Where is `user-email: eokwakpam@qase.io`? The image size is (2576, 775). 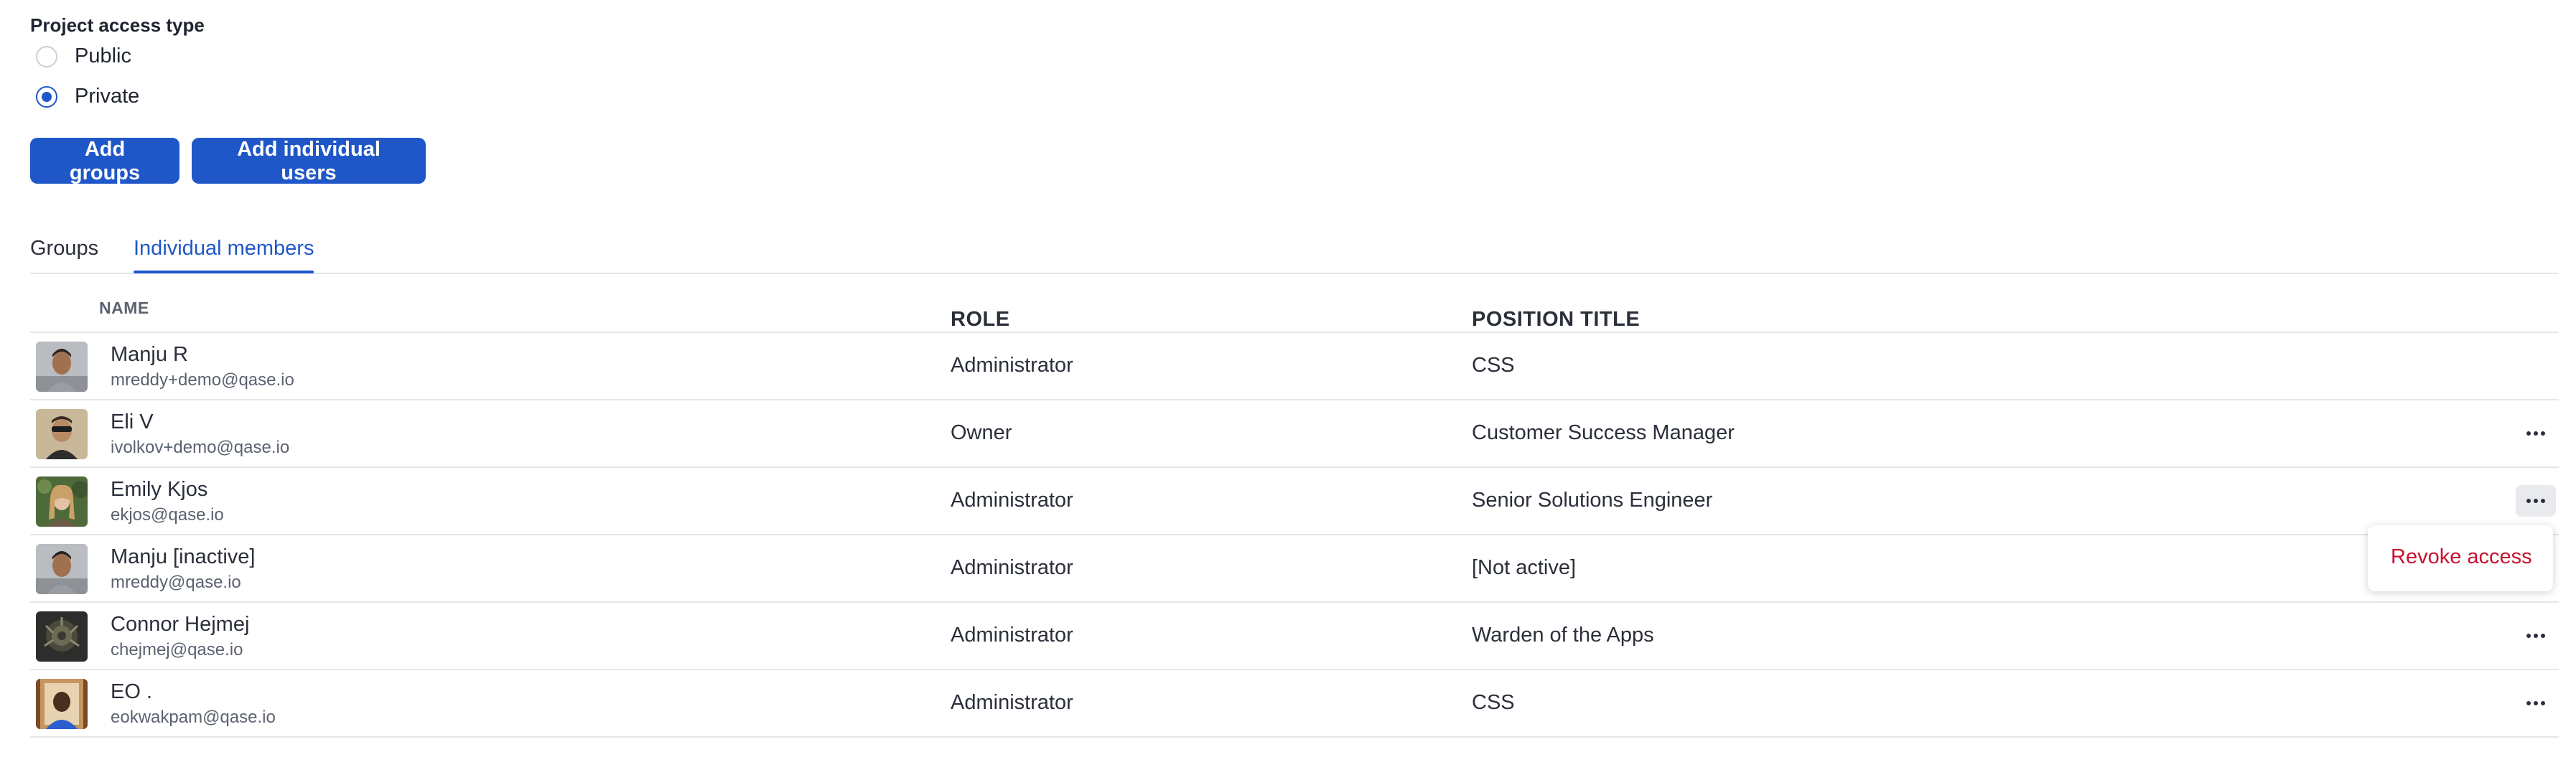 user-email: eokwakpam@qase.io is located at coordinates (193, 717).